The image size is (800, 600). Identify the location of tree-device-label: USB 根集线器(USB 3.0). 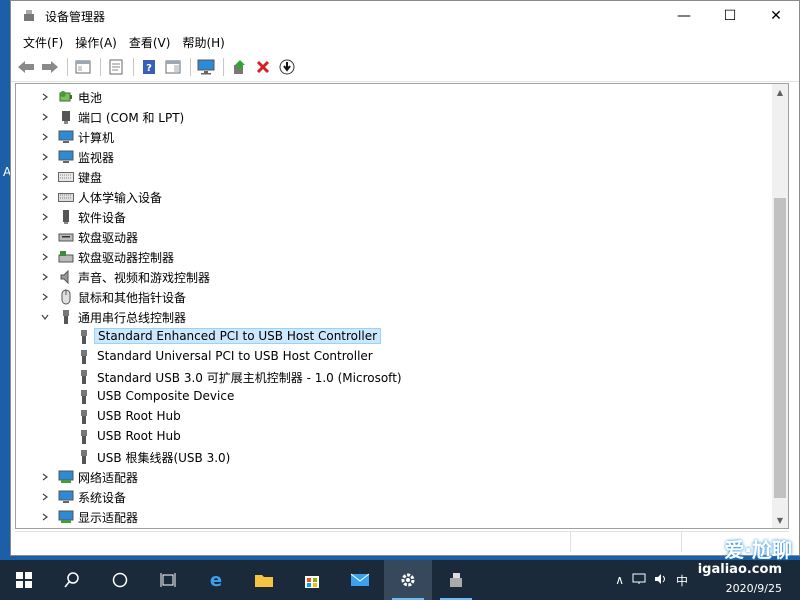
(164, 458).